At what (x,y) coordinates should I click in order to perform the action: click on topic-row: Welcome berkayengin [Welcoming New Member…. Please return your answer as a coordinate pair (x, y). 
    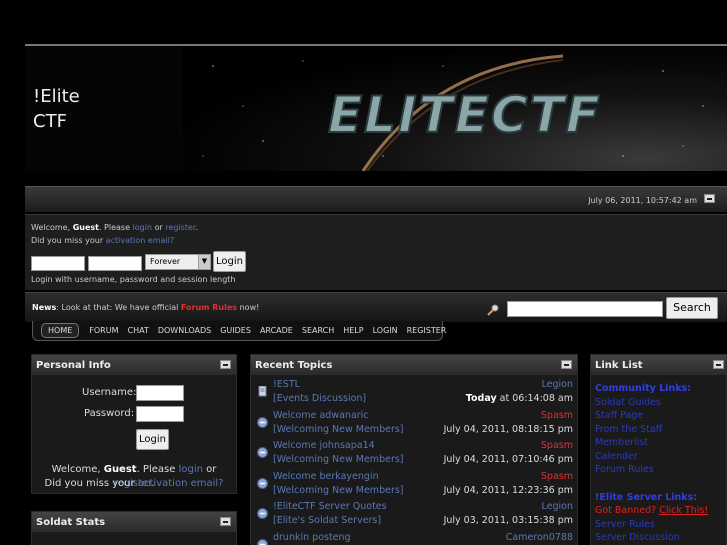
    Looking at the image, I should click on (415, 486).